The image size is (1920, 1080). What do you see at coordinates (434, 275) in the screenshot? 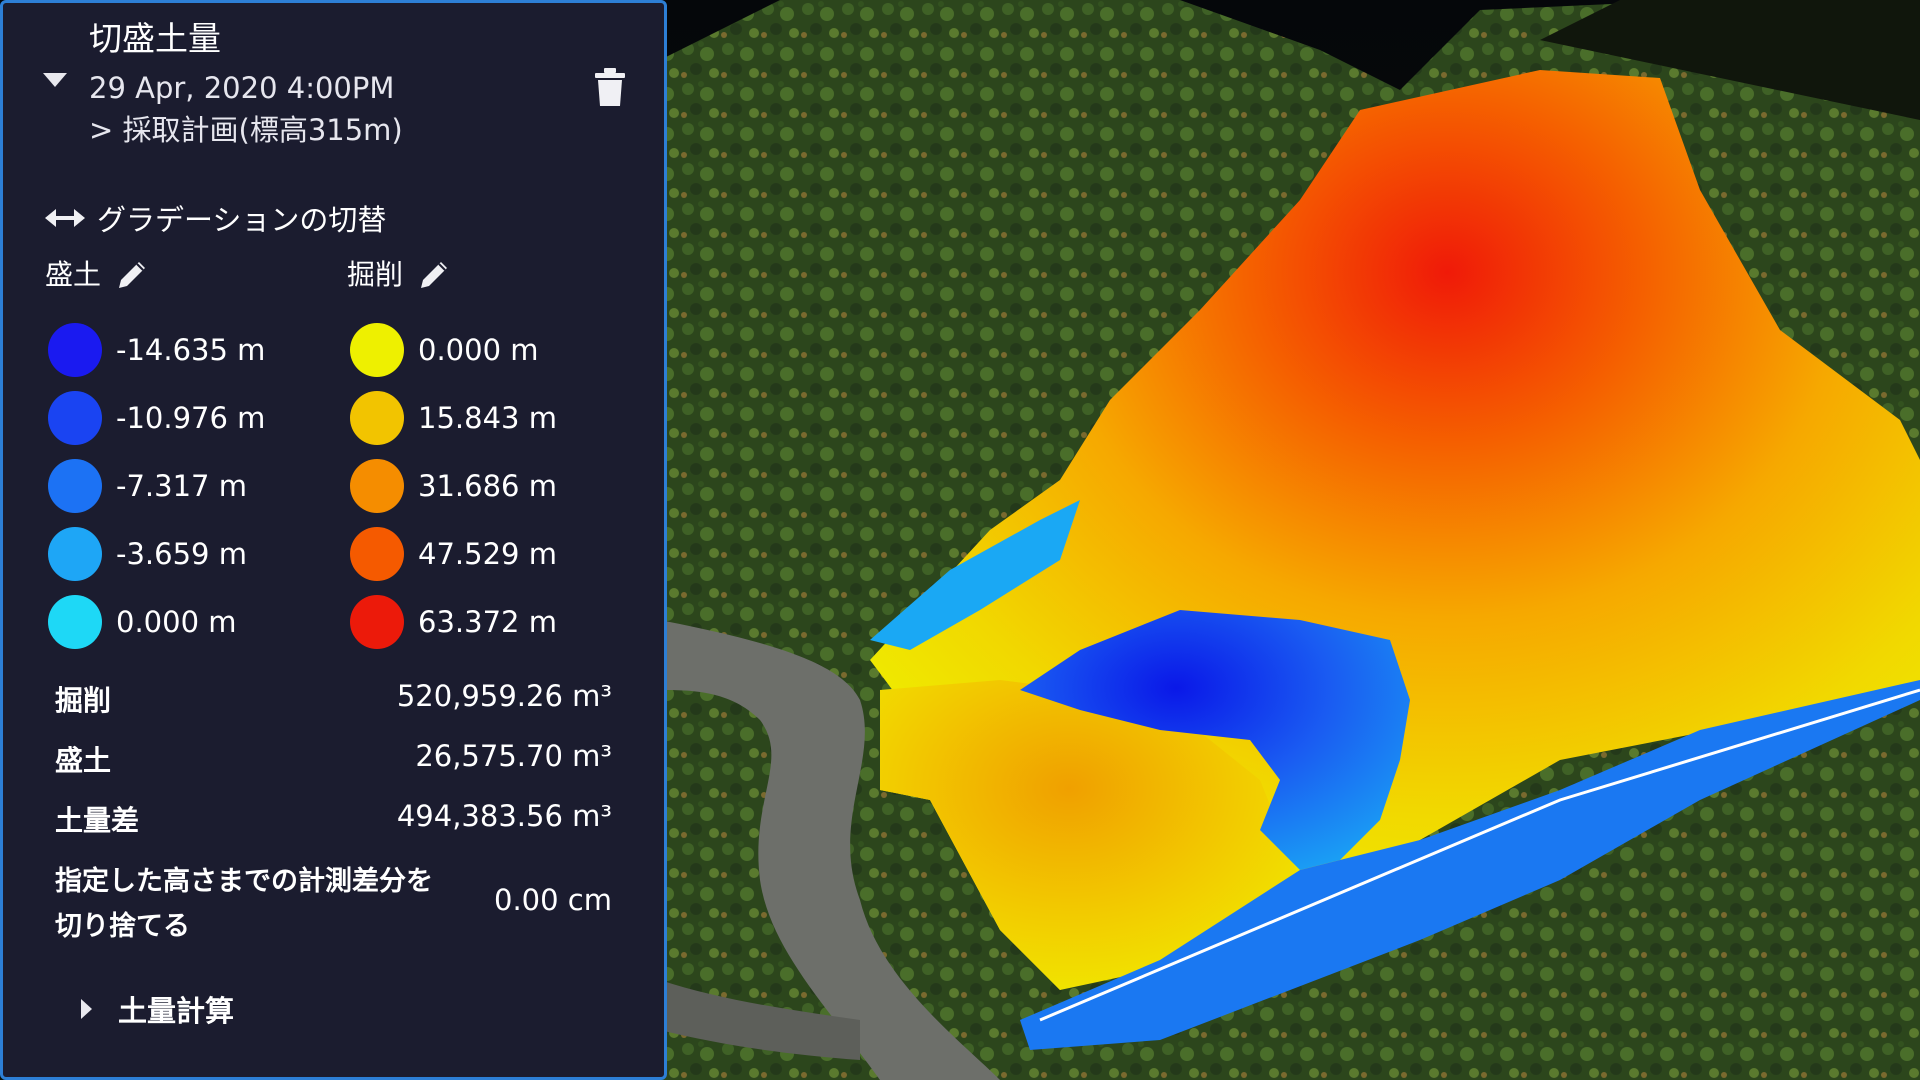
I see `edit-cut-pencil-icon` at bounding box center [434, 275].